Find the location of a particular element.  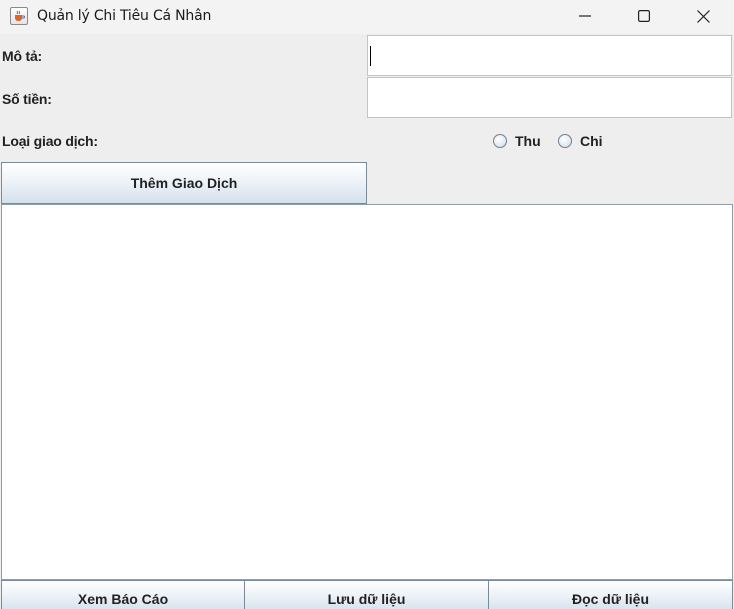

close-button is located at coordinates (703, 16).